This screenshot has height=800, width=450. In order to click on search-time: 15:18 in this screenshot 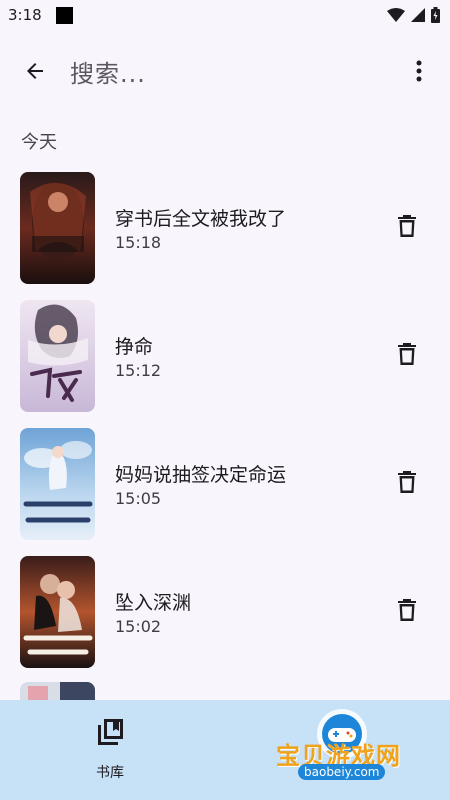, I will do `click(138, 242)`.